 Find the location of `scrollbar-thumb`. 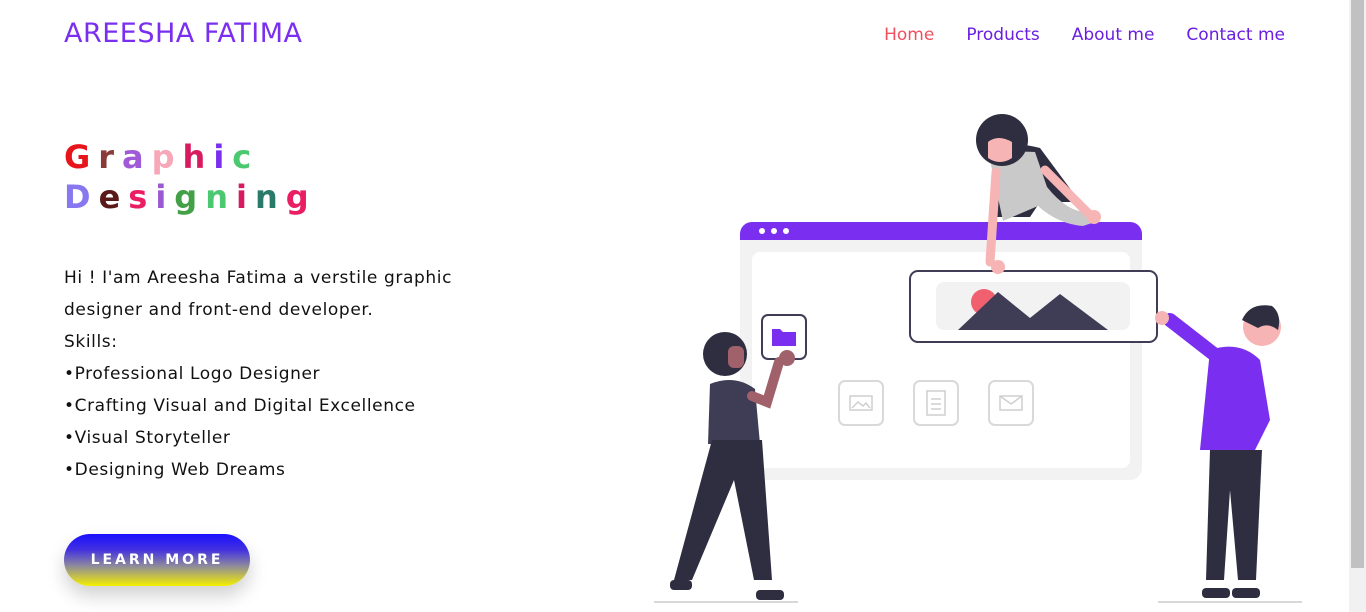

scrollbar-thumb is located at coordinates (1357, 284).